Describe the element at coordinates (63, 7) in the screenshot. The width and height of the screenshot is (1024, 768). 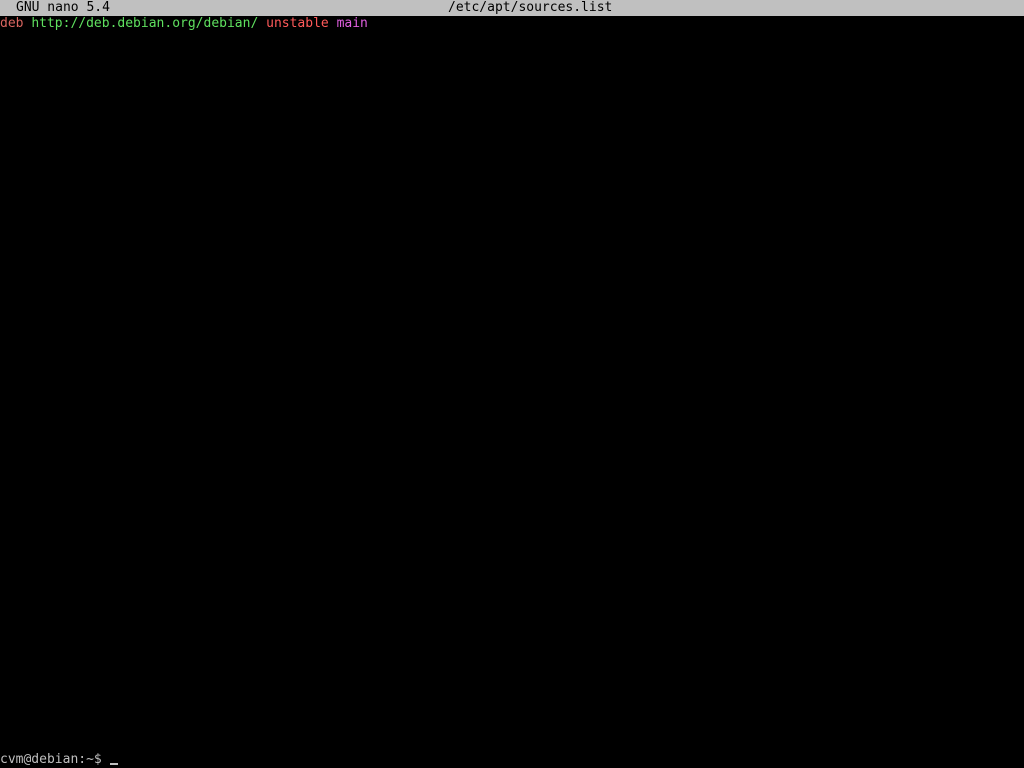
I see `editor-version-label: GNU nano 5.4` at that location.